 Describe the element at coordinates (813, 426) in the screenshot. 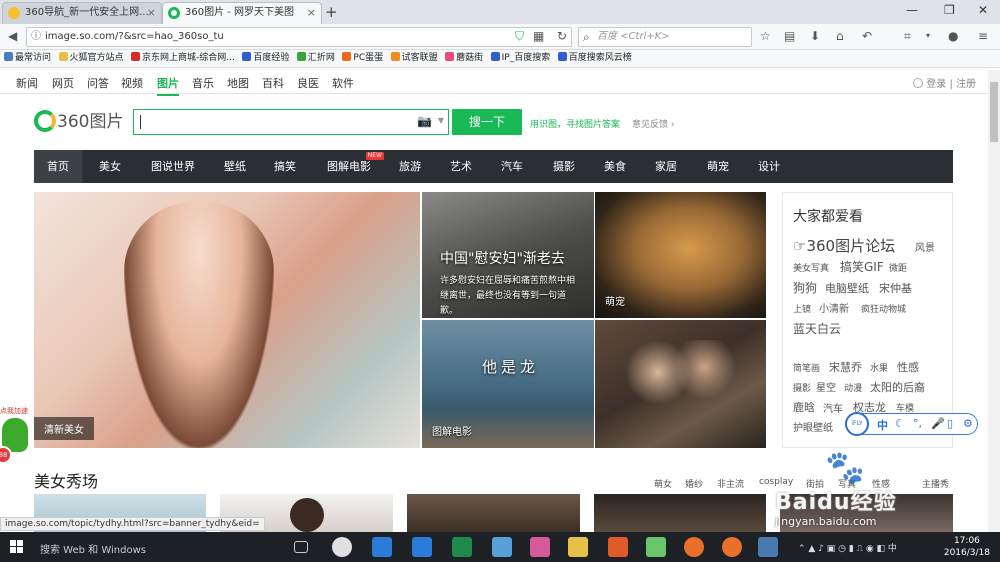

I see `tag-link: 护眼壁纸` at that location.